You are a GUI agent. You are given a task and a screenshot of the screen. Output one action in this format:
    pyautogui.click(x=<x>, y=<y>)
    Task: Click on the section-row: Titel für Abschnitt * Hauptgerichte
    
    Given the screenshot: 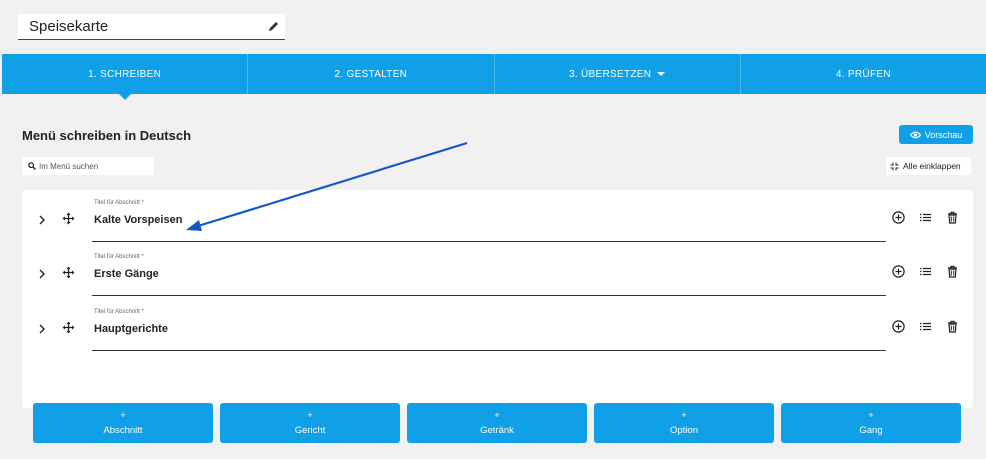 What is the action you would take?
    pyautogui.click(x=497, y=328)
    